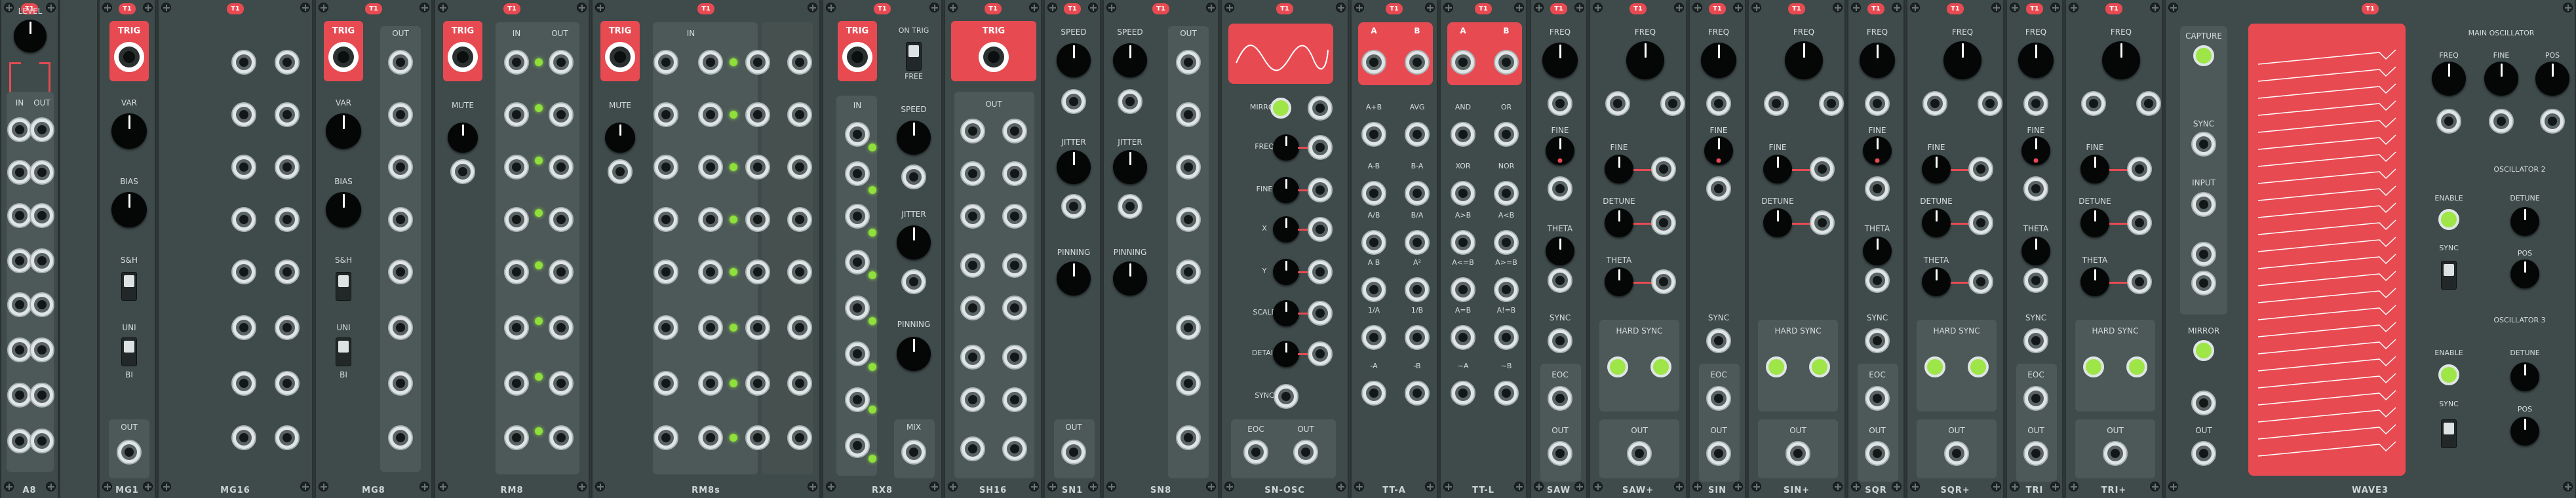  I want to click on trigger-input: TRIG, so click(129, 51).